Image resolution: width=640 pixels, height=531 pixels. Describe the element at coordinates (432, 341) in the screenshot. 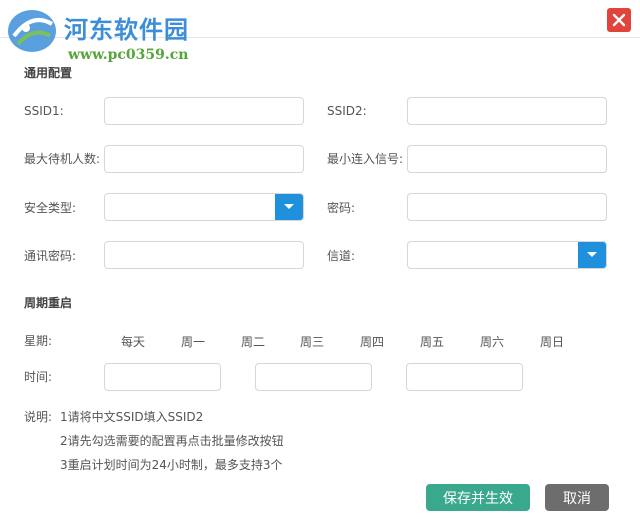

I see `day-option-friday: 周五` at that location.